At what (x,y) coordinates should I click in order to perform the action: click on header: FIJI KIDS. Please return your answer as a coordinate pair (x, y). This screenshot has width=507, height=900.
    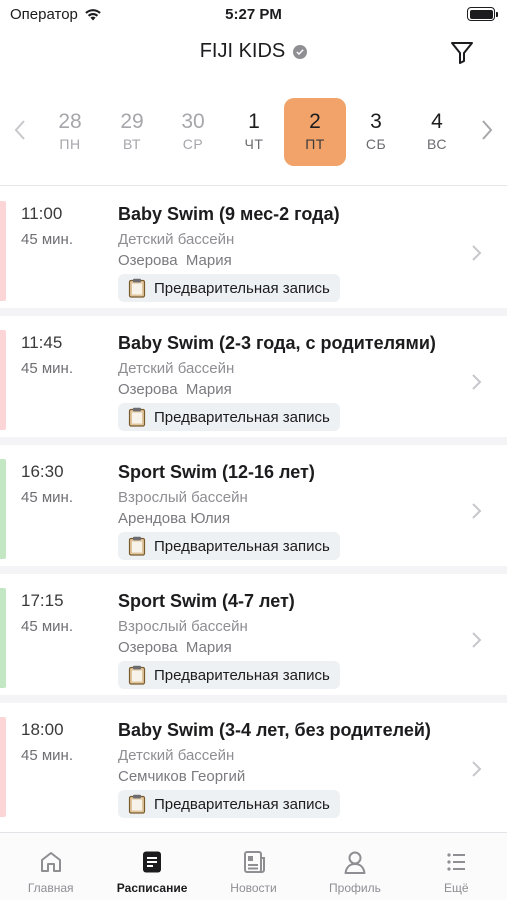
    Looking at the image, I should click on (253, 53).